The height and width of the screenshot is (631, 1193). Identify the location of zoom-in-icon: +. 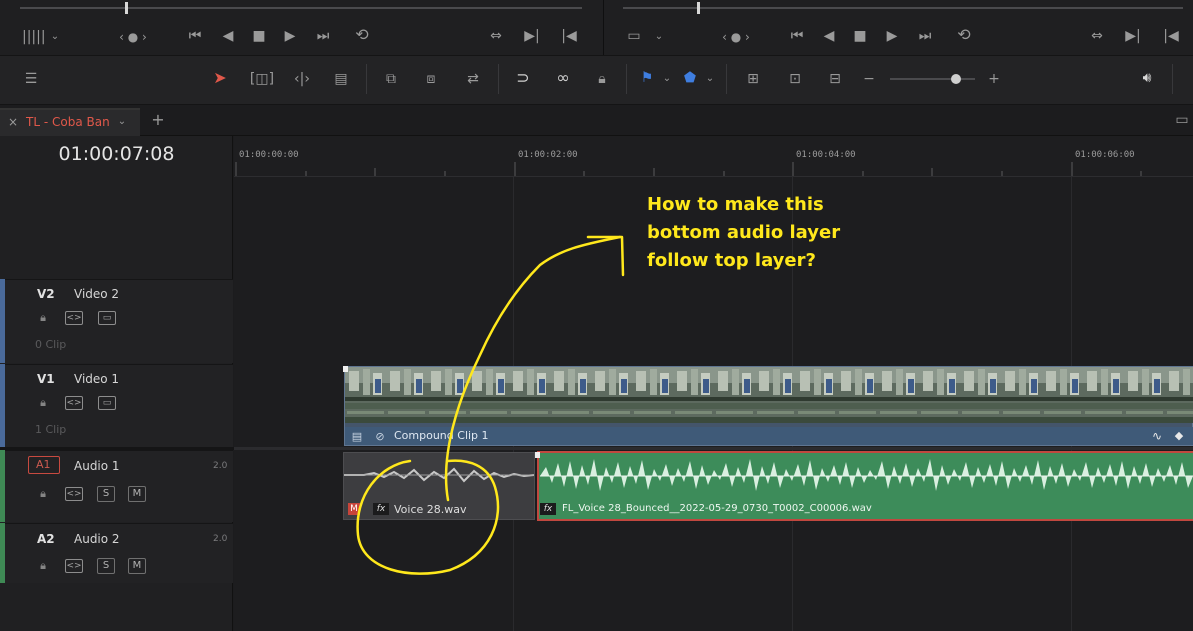
(994, 79).